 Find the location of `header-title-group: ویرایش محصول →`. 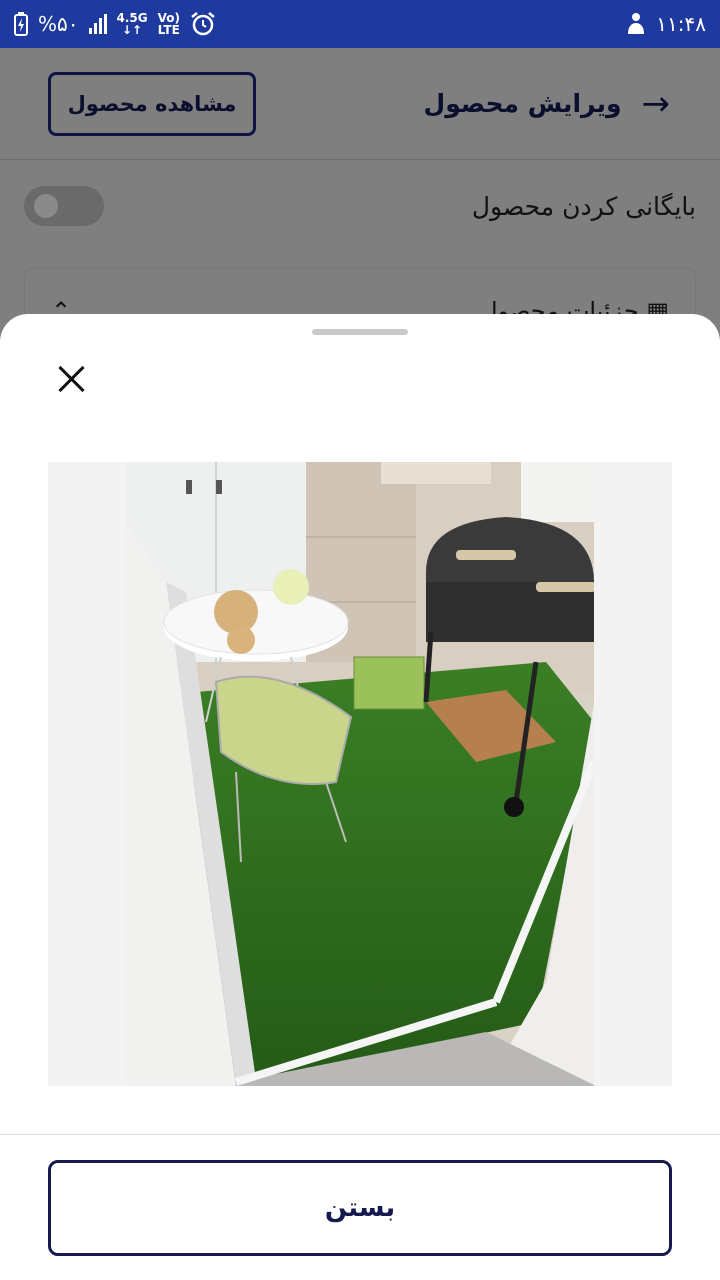

header-title-group: ویرایش محصول → is located at coordinates (547, 104).